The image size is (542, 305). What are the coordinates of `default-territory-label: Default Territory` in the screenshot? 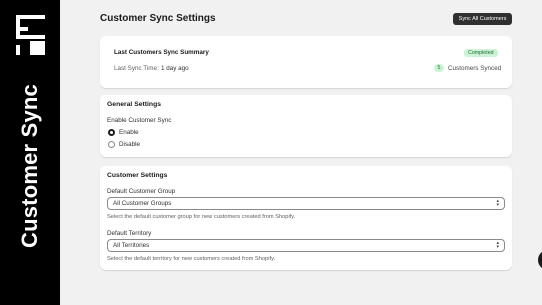 It's located at (129, 233).